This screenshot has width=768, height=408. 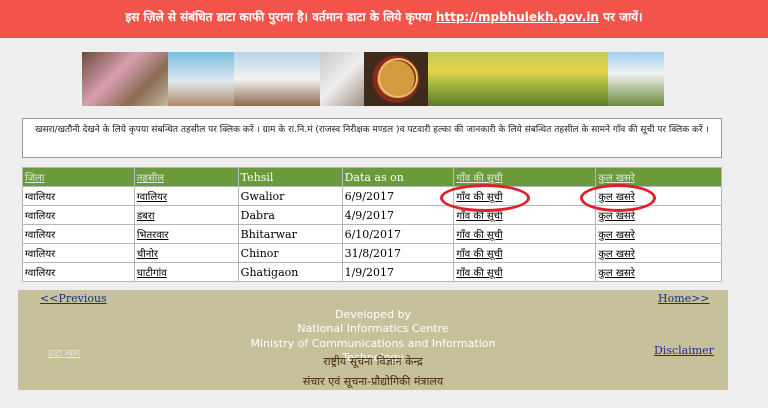 What do you see at coordinates (398, 215) in the screenshot?
I see `date-cell: 4/9/2017` at bounding box center [398, 215].